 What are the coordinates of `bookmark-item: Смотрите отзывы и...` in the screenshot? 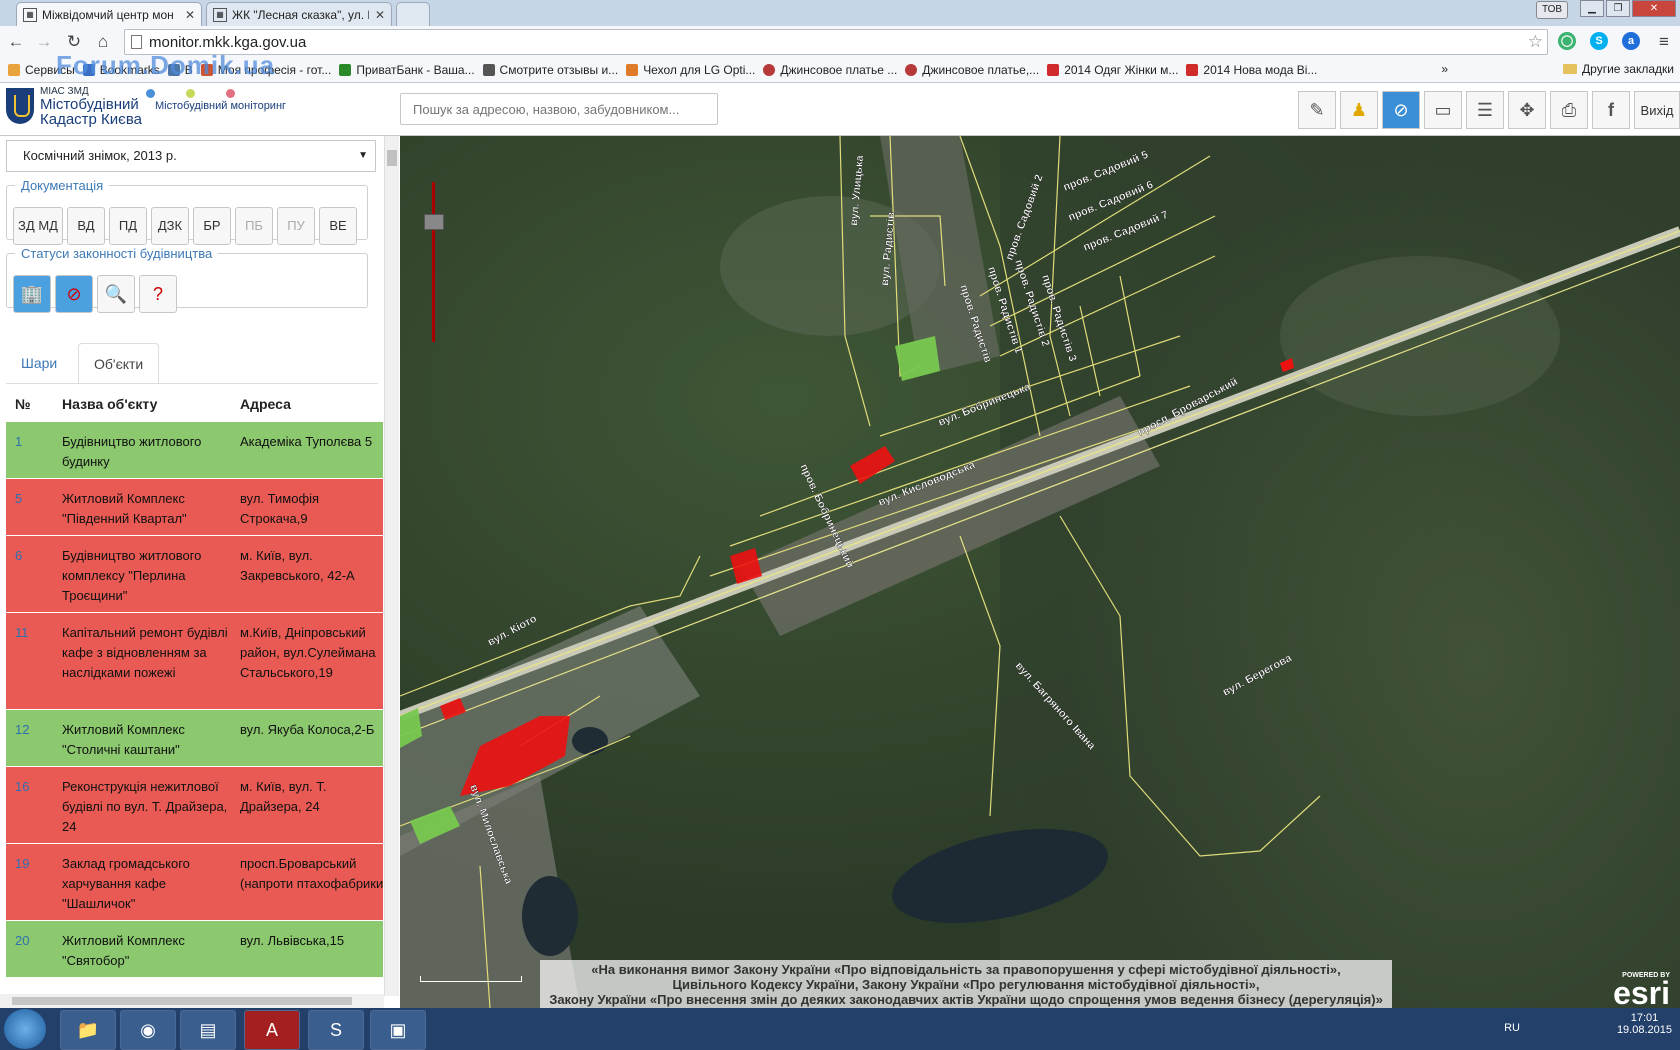 It's located at (550, 70).